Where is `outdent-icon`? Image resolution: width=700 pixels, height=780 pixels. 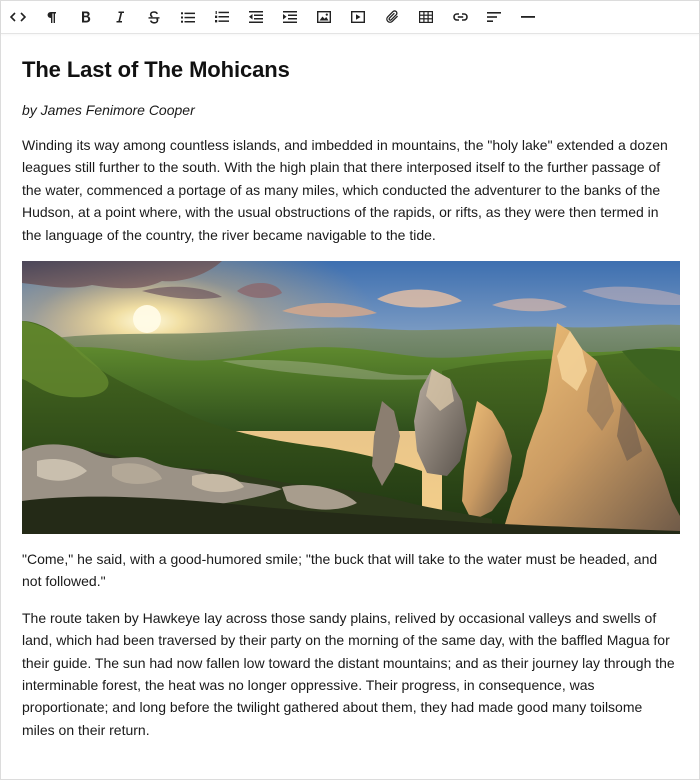 outdent-icon is located at coordinates (256, 17).